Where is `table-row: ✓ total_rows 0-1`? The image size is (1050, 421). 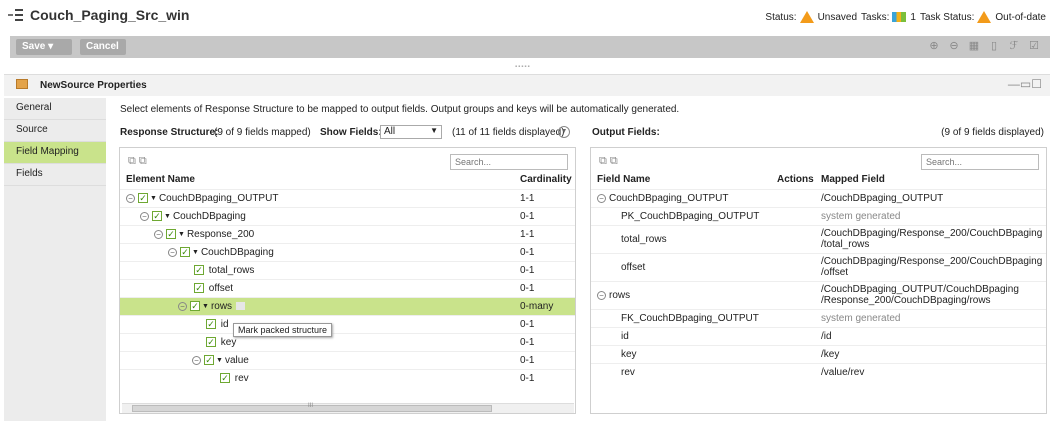 table-row: ✓ total_rows 0-1 is located at coordinates (347, 270).